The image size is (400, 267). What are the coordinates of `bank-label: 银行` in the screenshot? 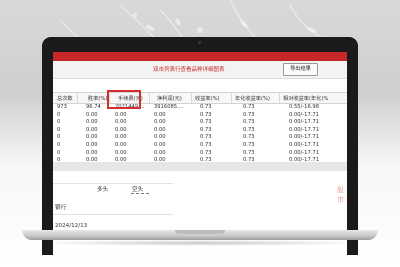 It's located at (61, 208).